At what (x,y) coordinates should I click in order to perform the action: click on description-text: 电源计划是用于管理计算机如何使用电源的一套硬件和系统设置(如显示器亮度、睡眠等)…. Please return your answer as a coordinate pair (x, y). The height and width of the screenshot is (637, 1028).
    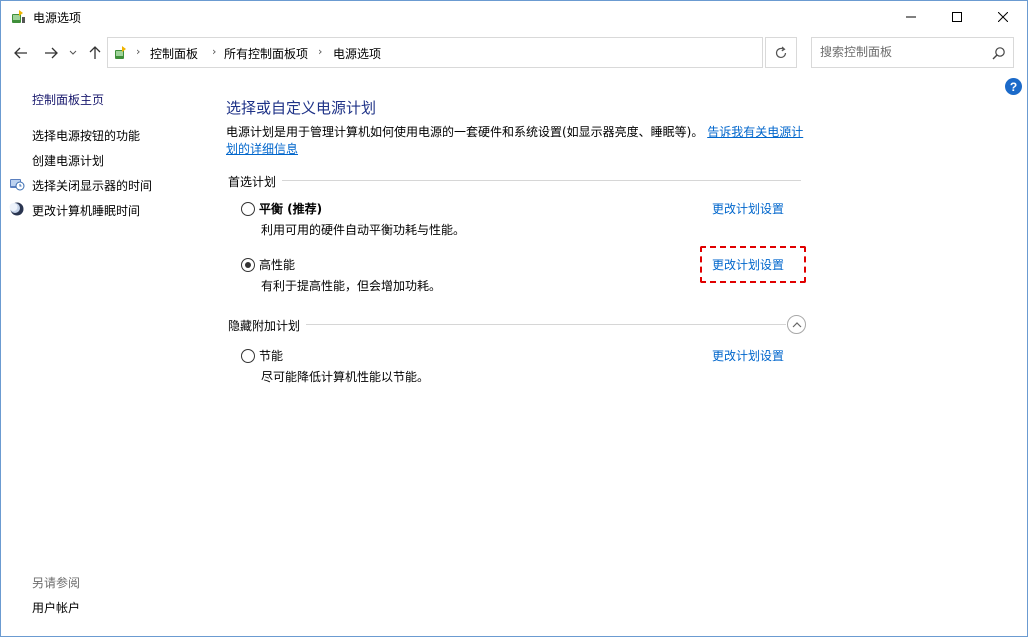
    Looking at the image, I should click on (465, 132).